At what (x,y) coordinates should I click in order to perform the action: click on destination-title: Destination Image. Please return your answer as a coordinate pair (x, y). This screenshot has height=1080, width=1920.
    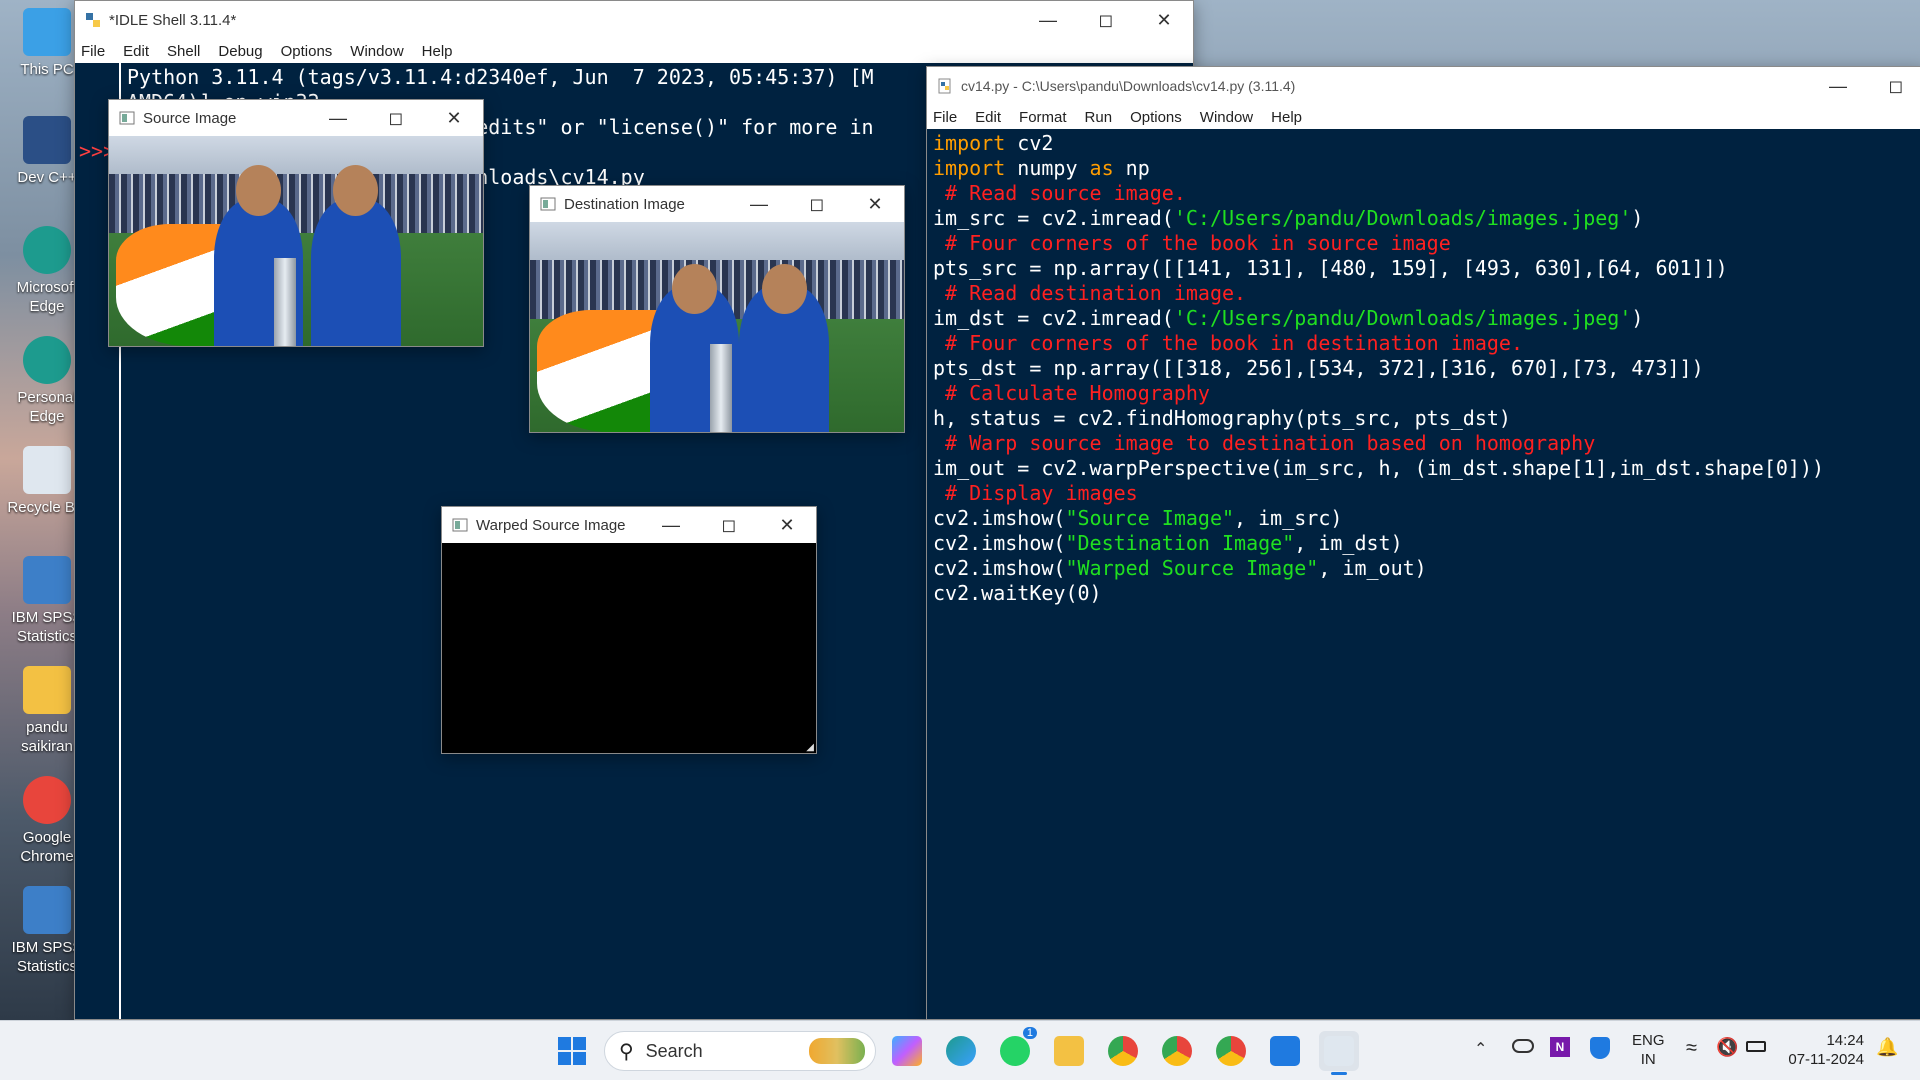
    Looking at the image, I should click on (624, 204).